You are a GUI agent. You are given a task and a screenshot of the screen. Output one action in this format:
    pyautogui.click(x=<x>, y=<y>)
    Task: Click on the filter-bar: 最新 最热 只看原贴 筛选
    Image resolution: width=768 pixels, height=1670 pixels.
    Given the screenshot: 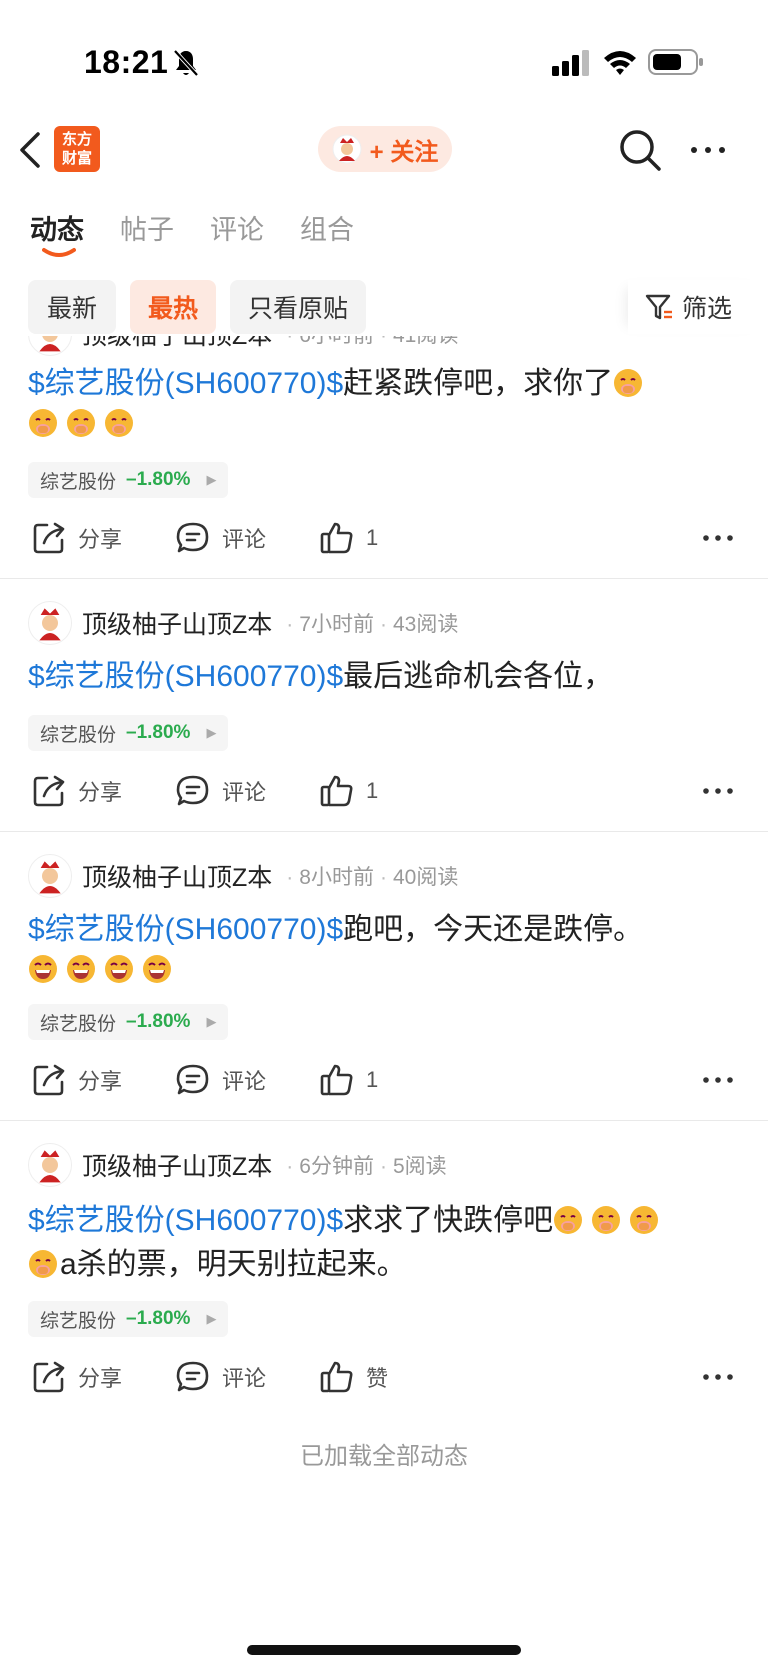 What is the action you would take?
    pyautogui.click(x=384, y=308)
    